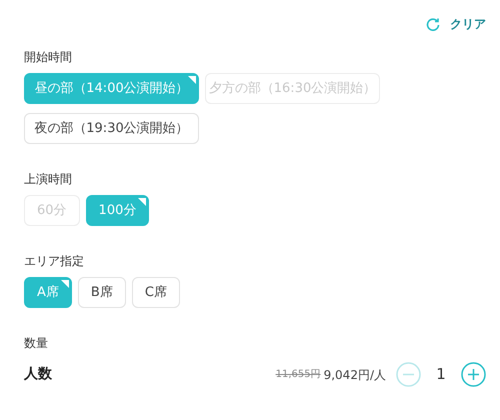 The width and height of the screenshot is (500, 420). What do you see at coordinates (36, 343) in the screenshot?
I see `section-title: 数量` at bounding box center [36, 343].